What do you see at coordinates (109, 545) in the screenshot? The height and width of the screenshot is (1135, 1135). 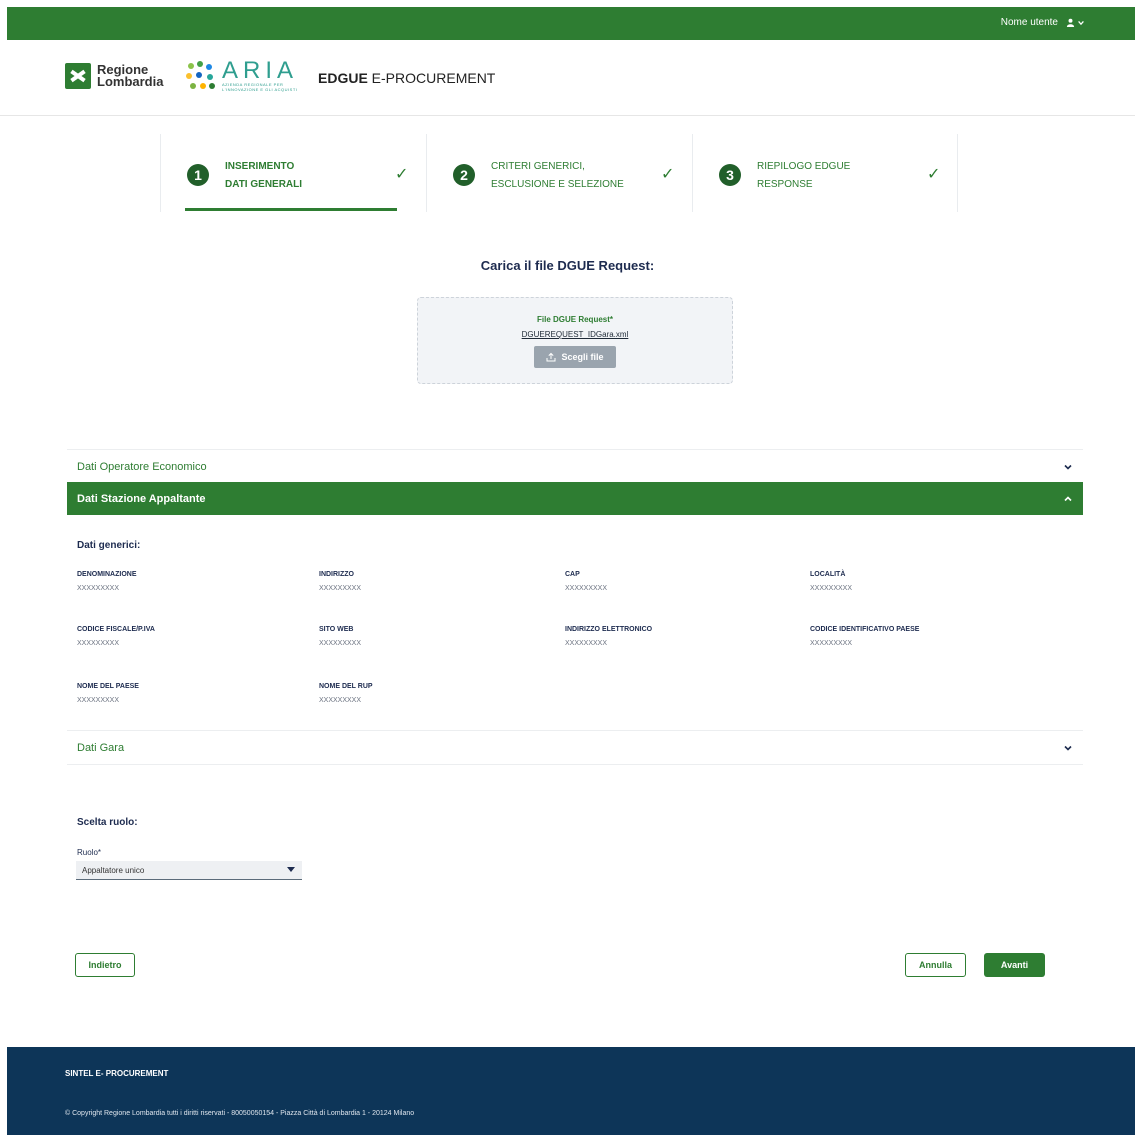 I see `dati-generici-title: Dati generici:` at bounding box center [109, 545].